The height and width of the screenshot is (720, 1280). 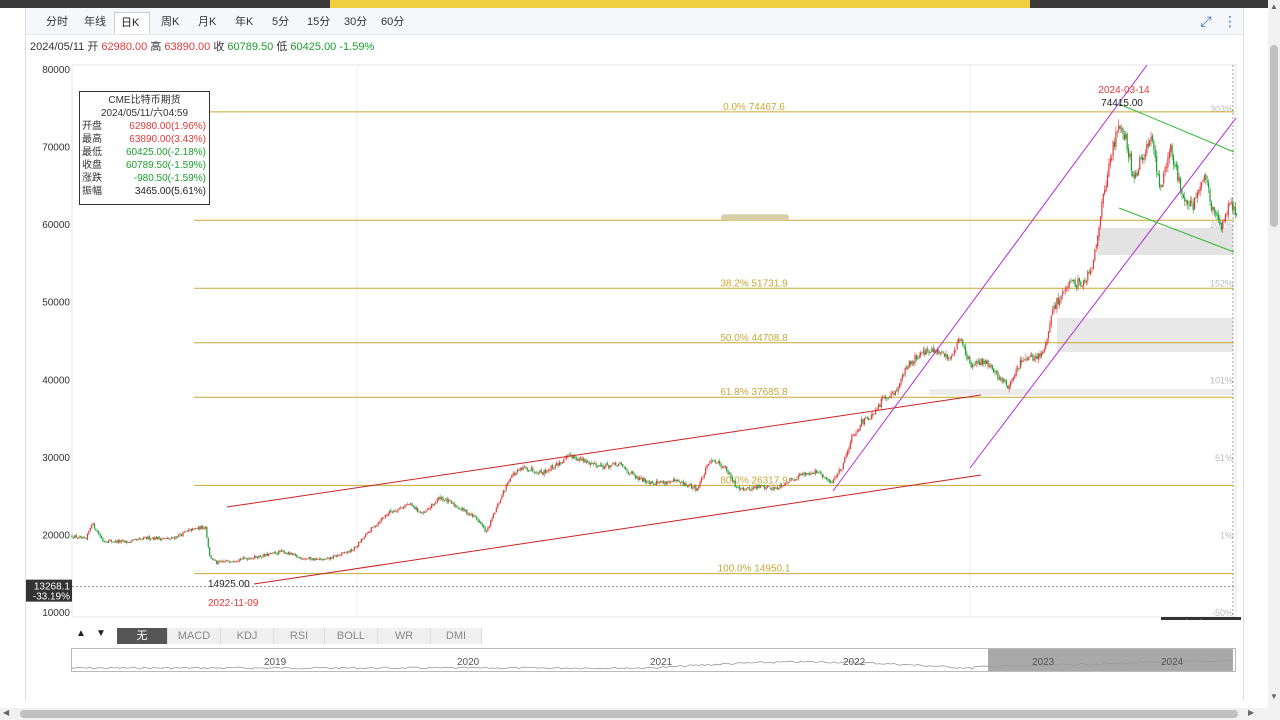 I want to click on indicator-macd: MACD, so click(x=194, y=636).